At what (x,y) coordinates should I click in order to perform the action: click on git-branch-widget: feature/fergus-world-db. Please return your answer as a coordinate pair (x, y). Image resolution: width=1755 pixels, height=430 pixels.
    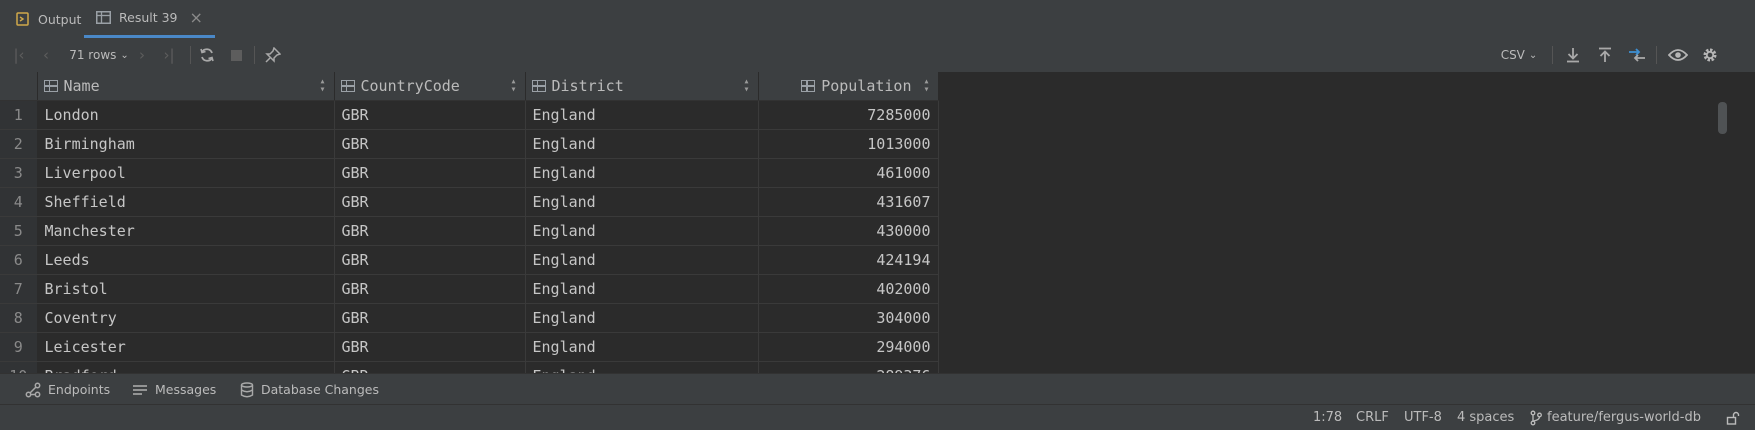
    Looking at the image, I should click on (1615, 417).